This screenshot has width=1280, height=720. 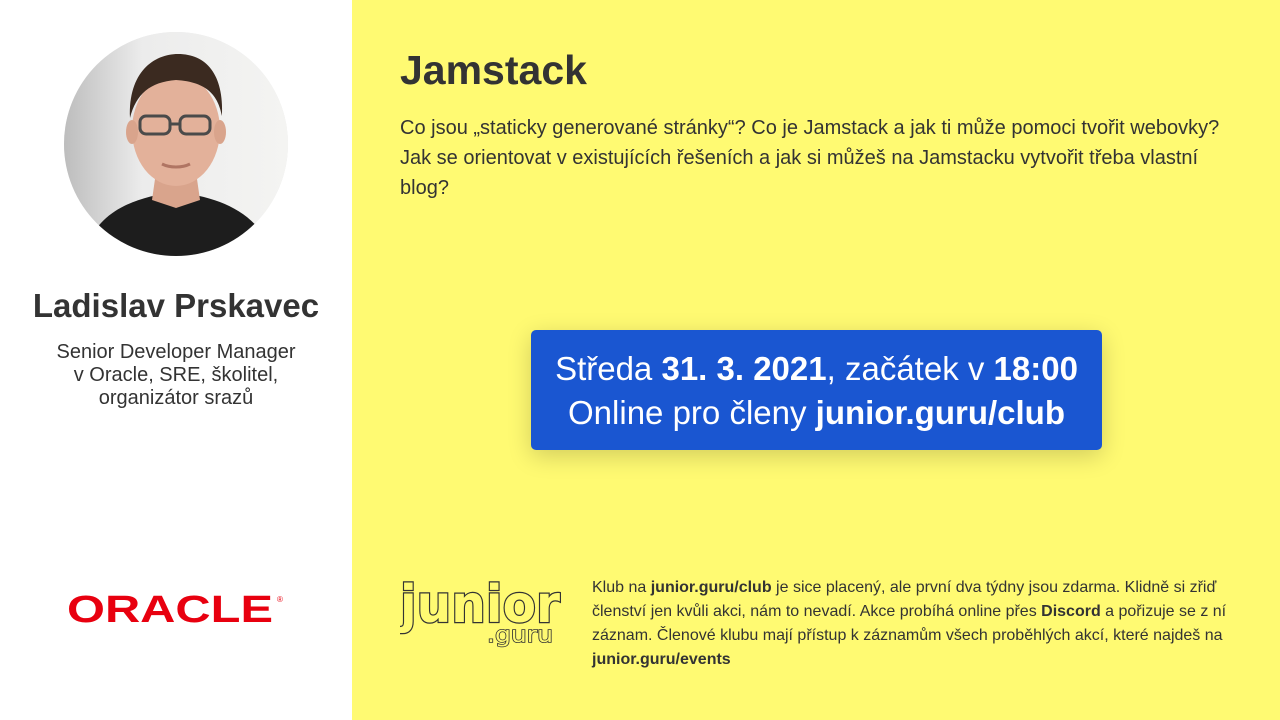 I want to click on speaker-bio-line: v Oracle, SRE, školitel,, so click(x=176, y=375).